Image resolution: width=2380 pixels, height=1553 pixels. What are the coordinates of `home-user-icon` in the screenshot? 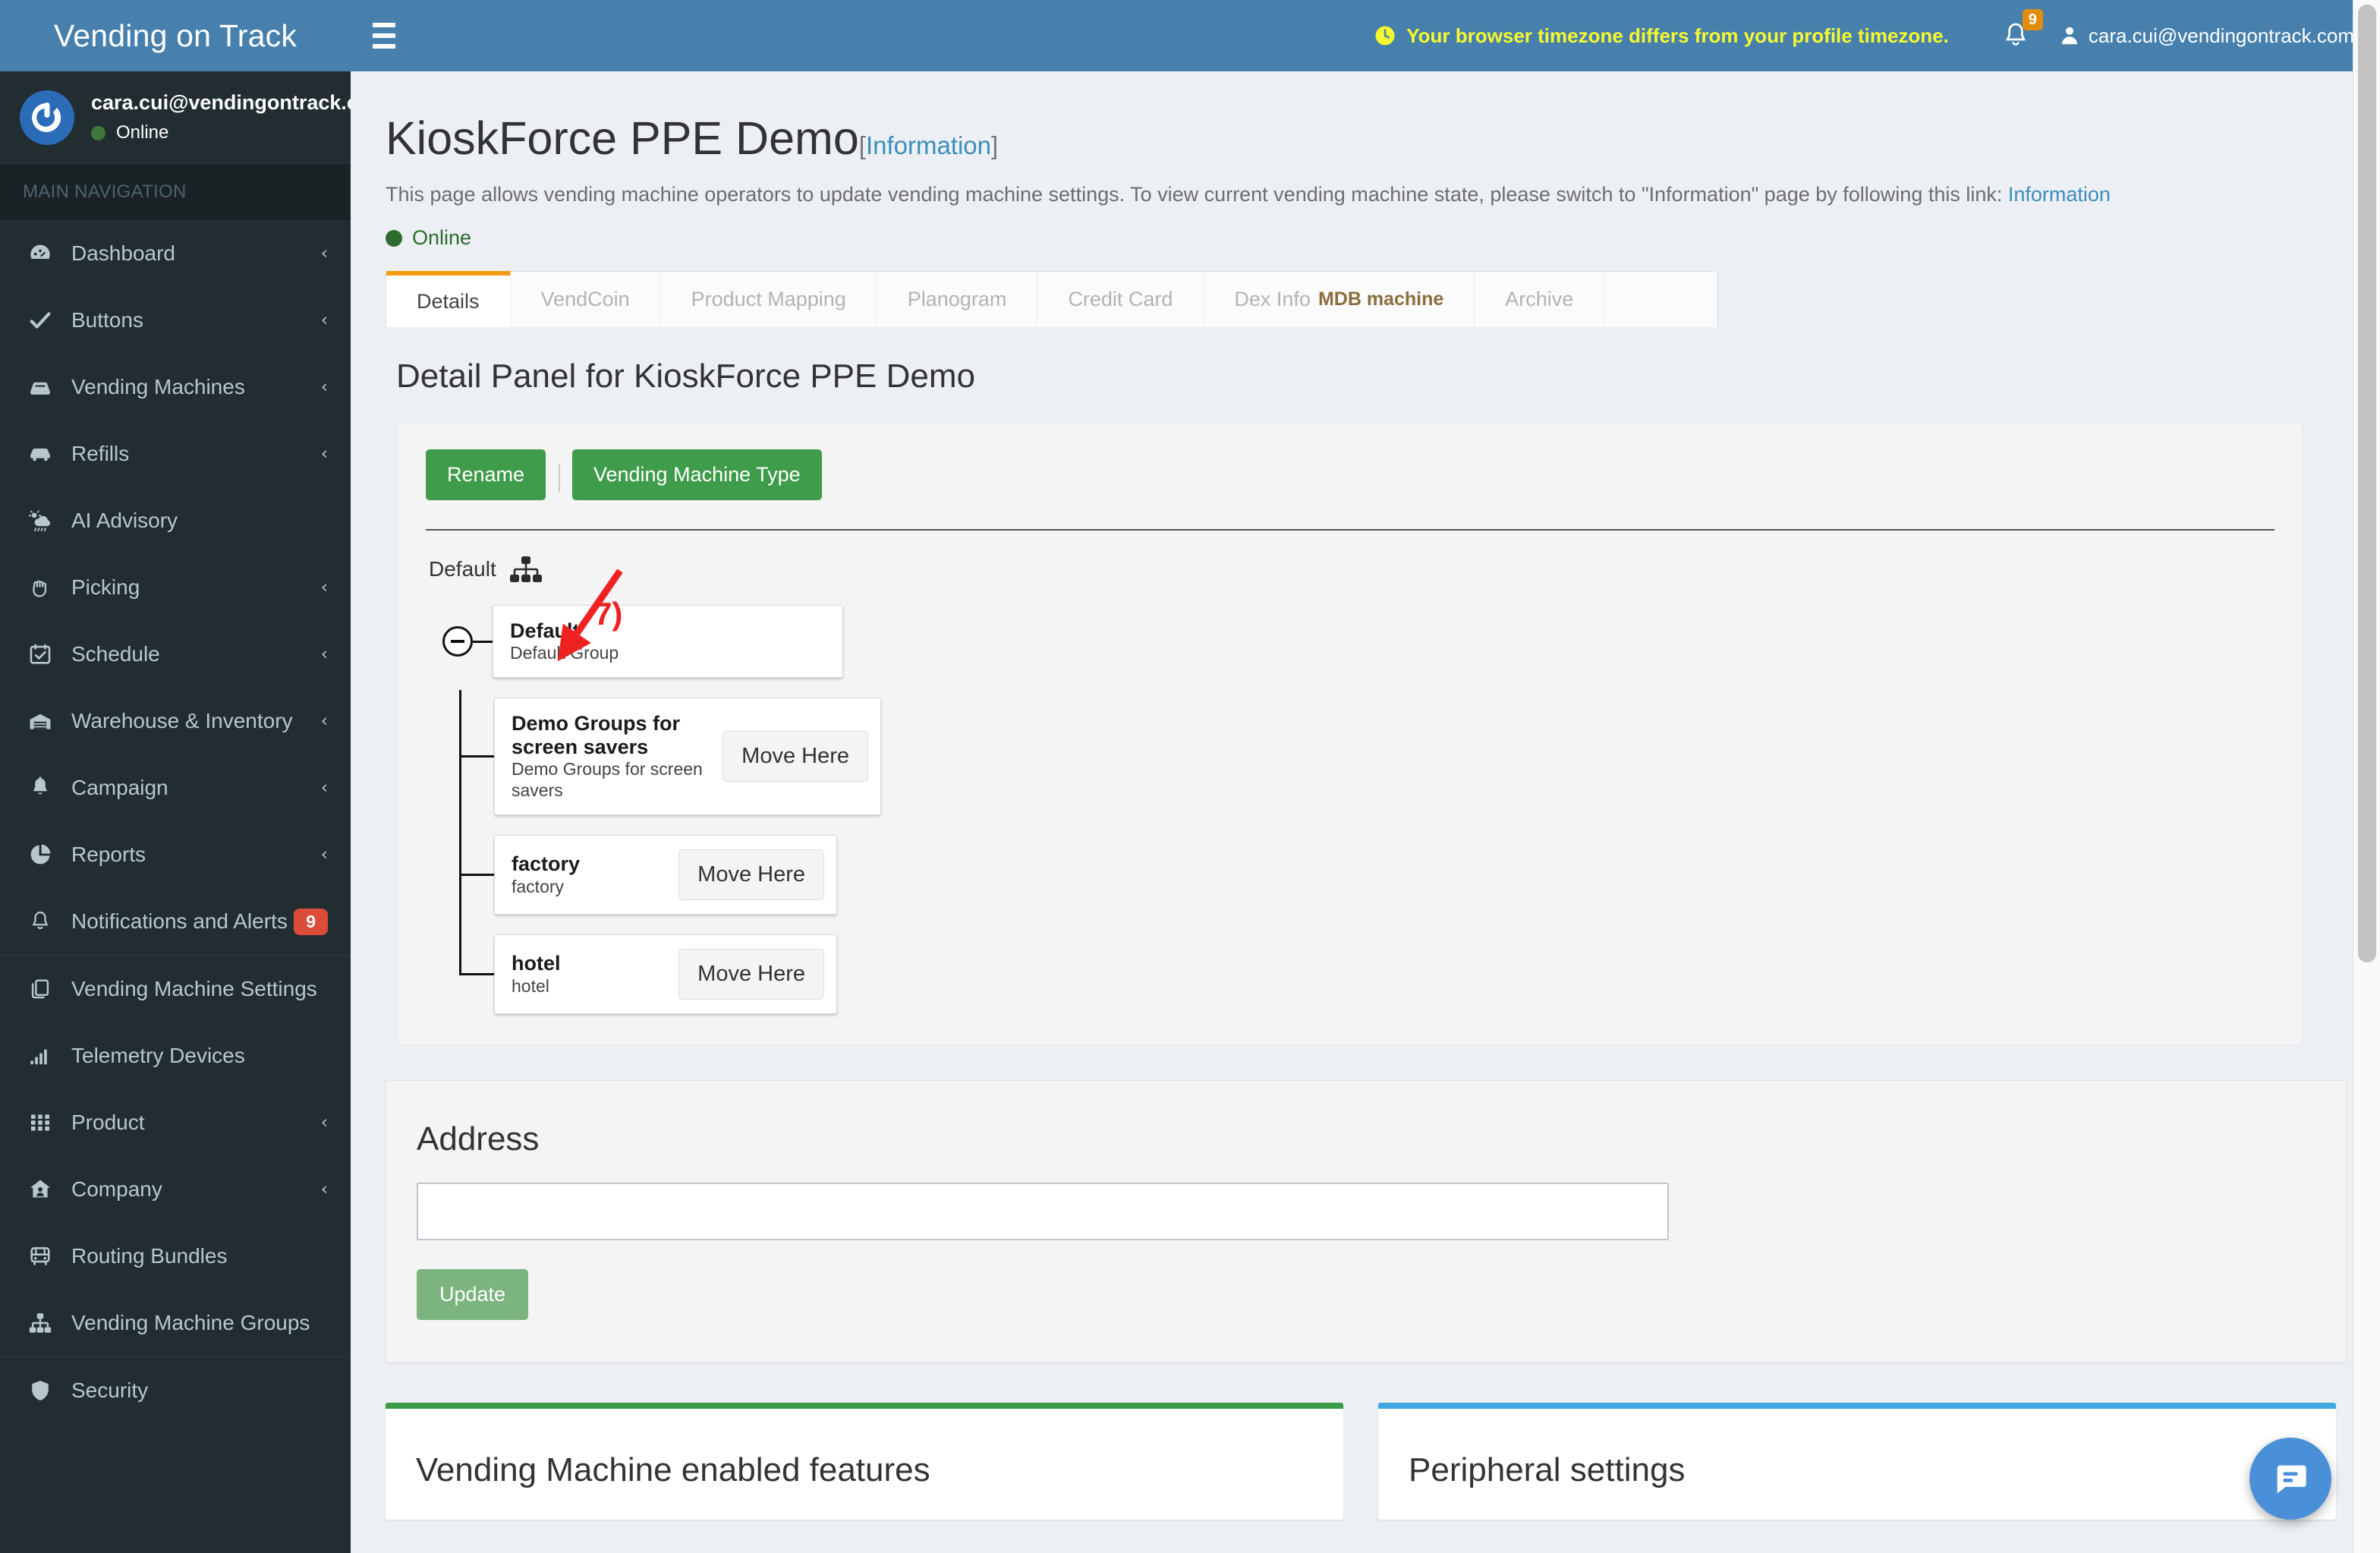 It's located at (44, 1189).